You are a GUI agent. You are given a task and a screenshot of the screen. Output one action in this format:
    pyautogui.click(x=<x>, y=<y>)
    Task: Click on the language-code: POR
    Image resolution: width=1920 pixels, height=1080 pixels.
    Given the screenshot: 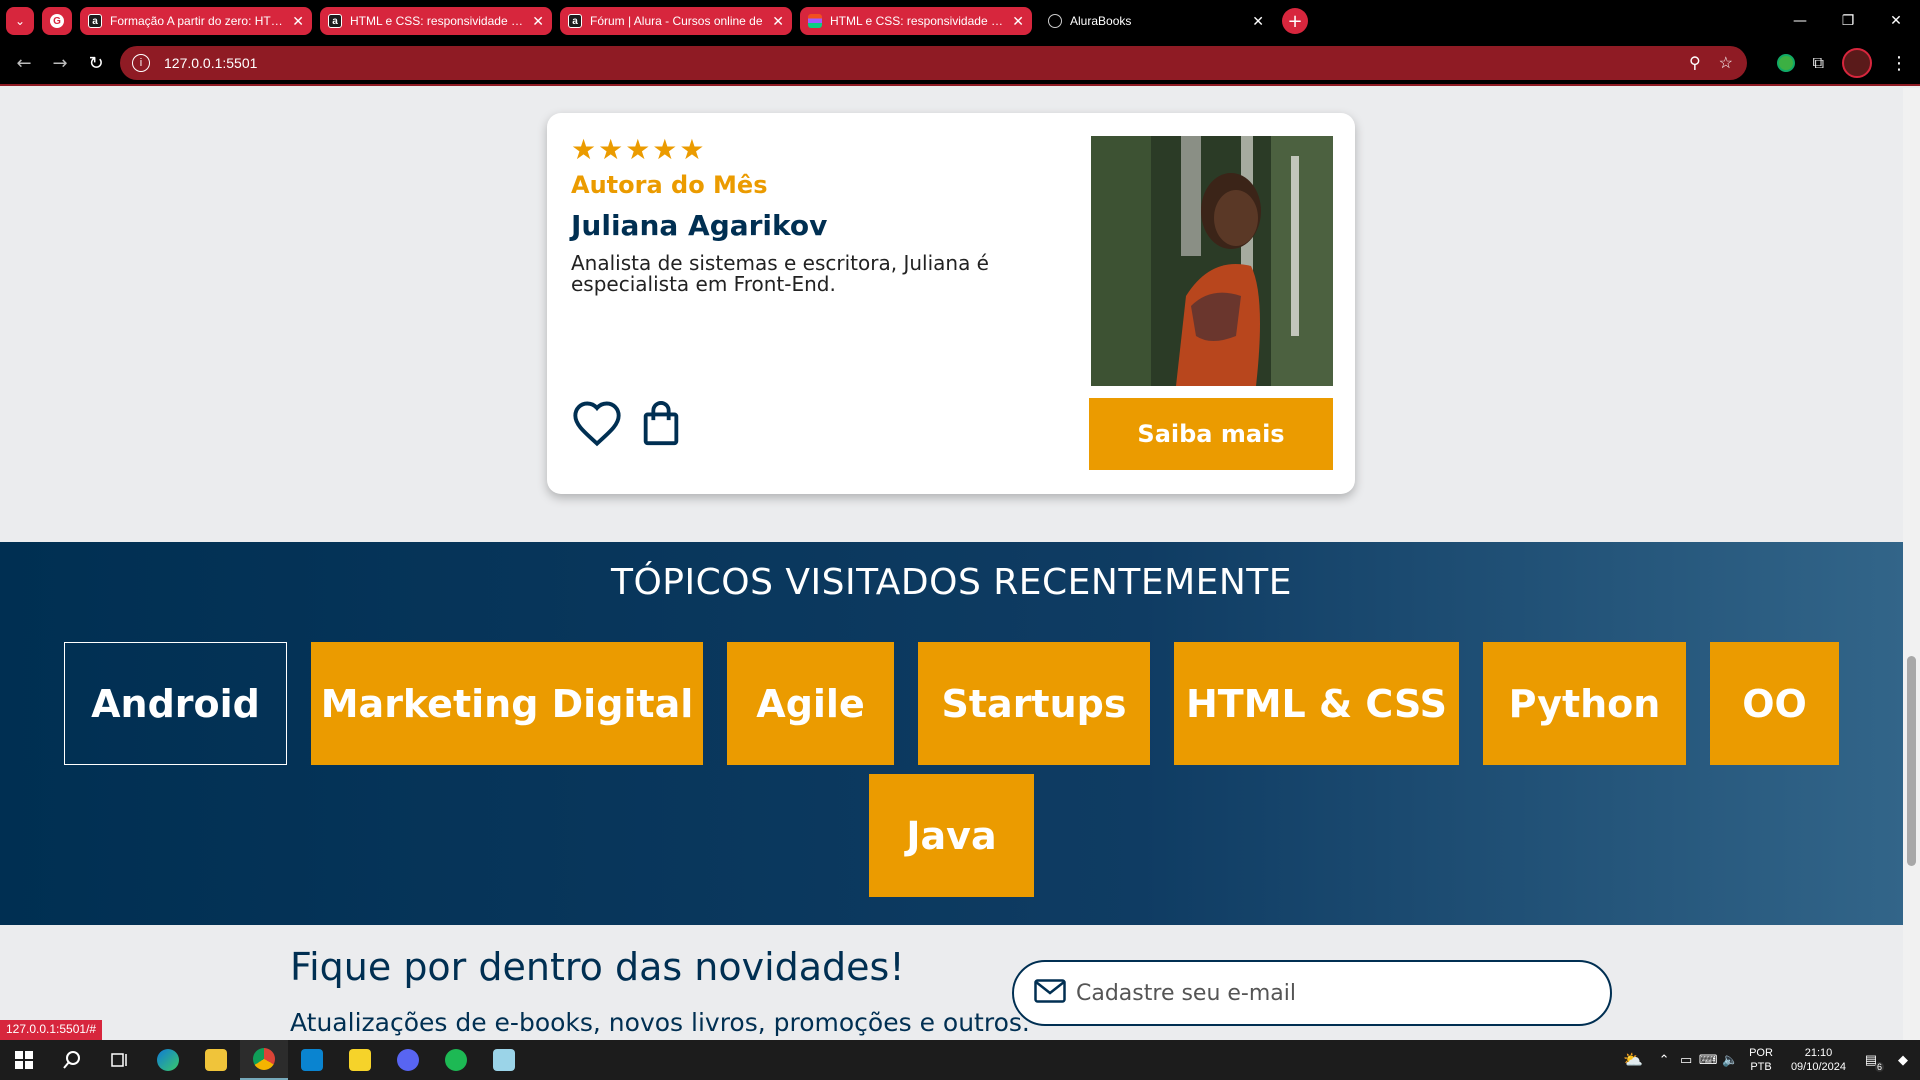 What is the action you would take?
    pyautogui.click(x=1761, y=1053)
    